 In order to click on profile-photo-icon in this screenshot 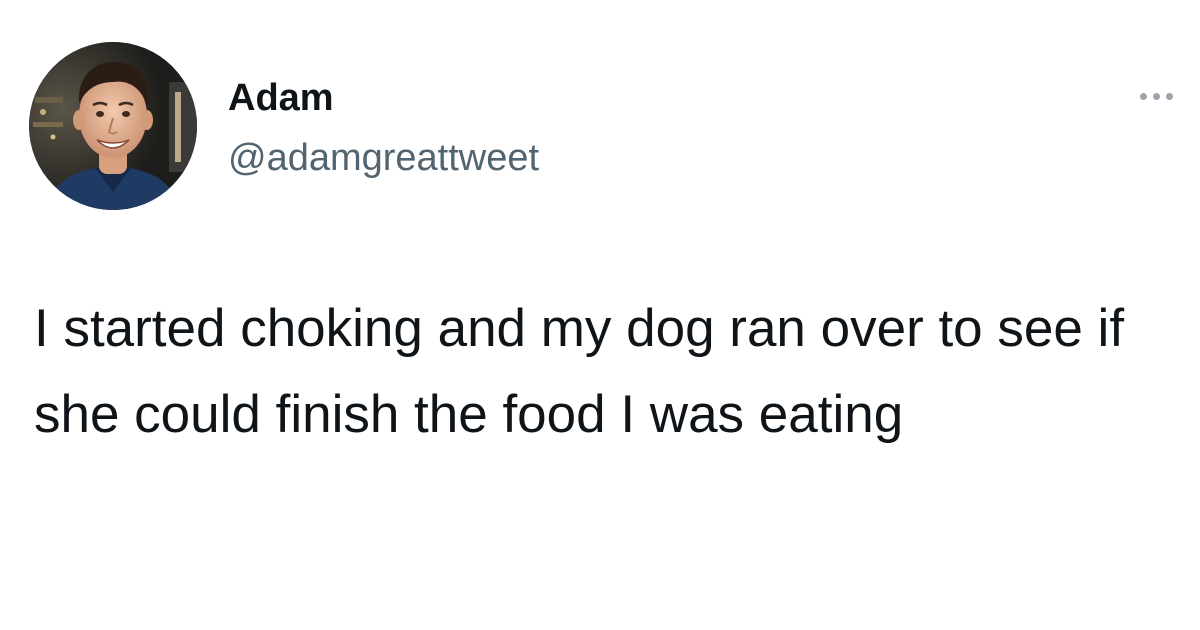, I will do `click(113, 126)`.